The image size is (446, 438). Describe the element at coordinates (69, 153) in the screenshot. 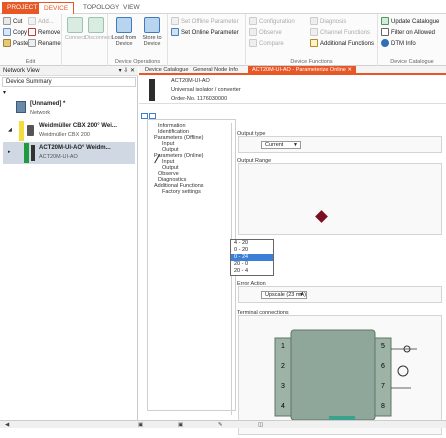

I see `tree-node-act20m: ▸ ACT20M-UI-AO° Weidm... ACT20M-UI-AO` at that location.